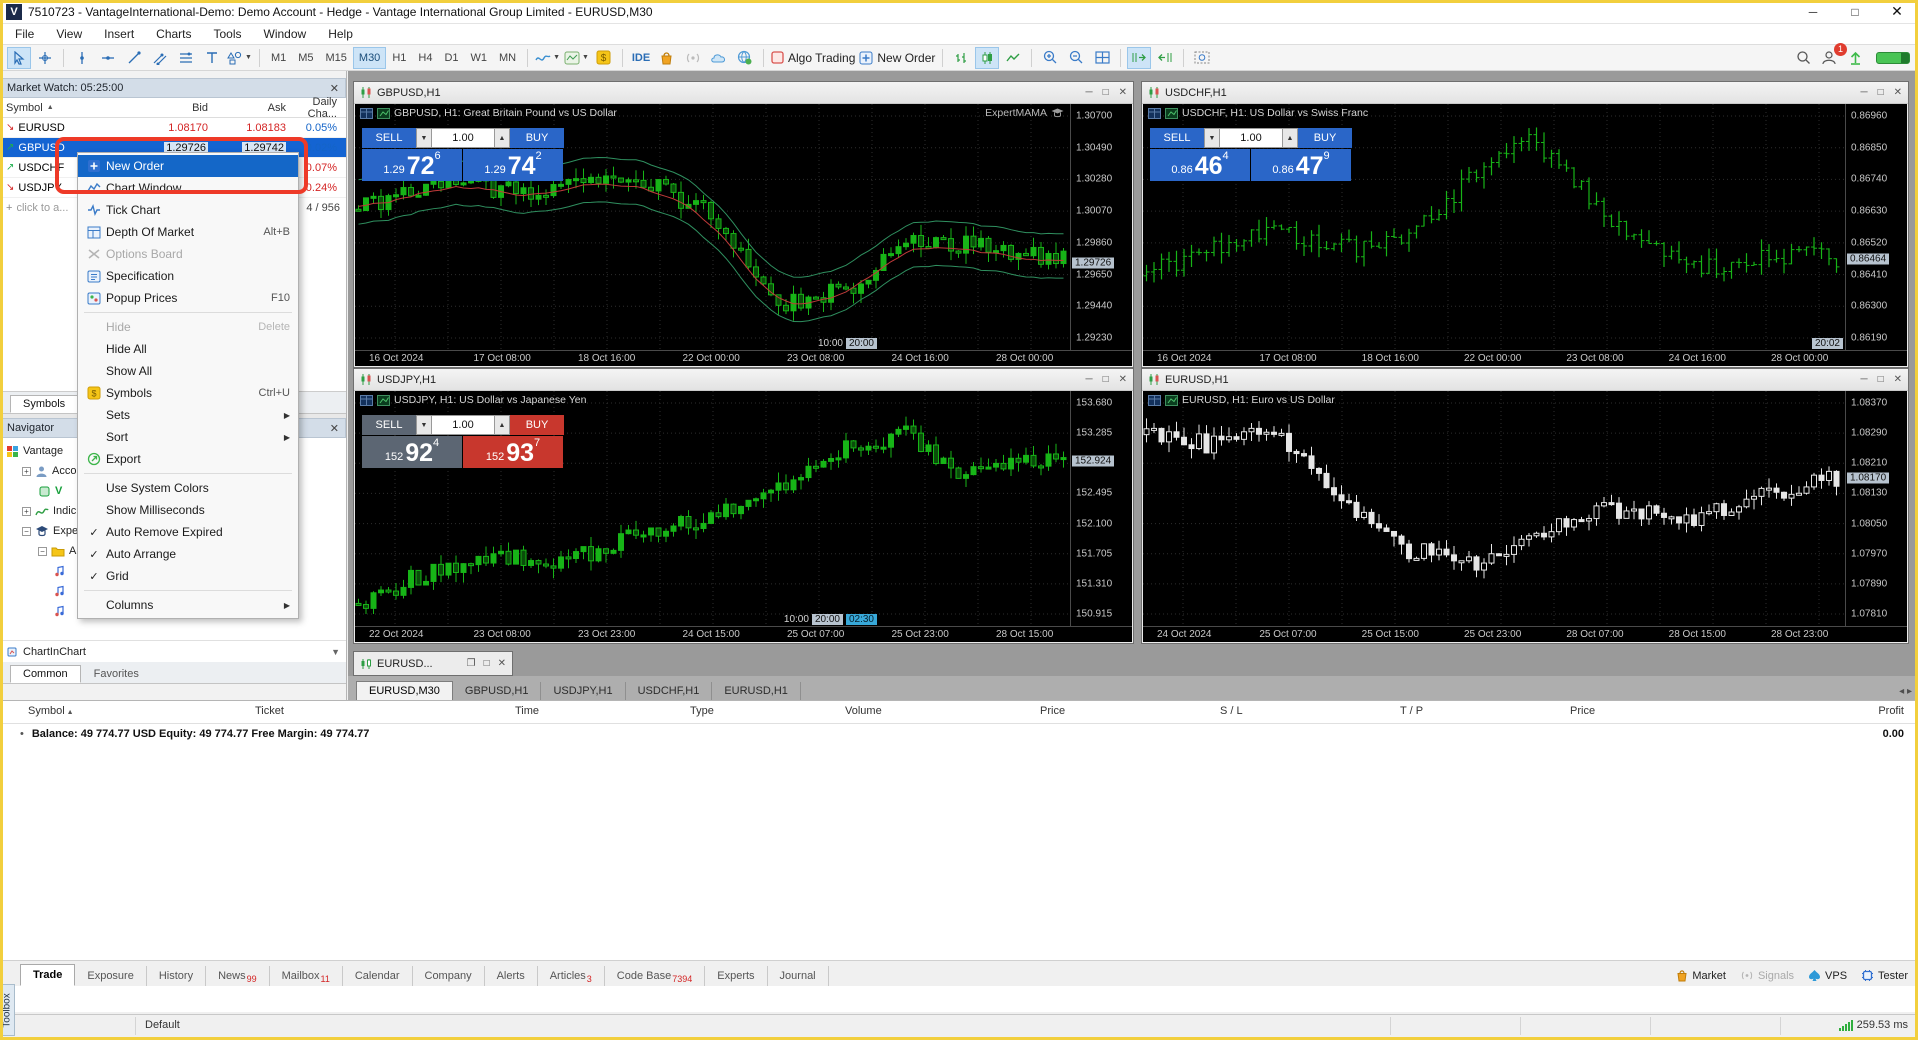  What do you see at coordinates (897, 58) in the screenshot?
I see `new-order-button: New Order` at bounding box center [897, 58].